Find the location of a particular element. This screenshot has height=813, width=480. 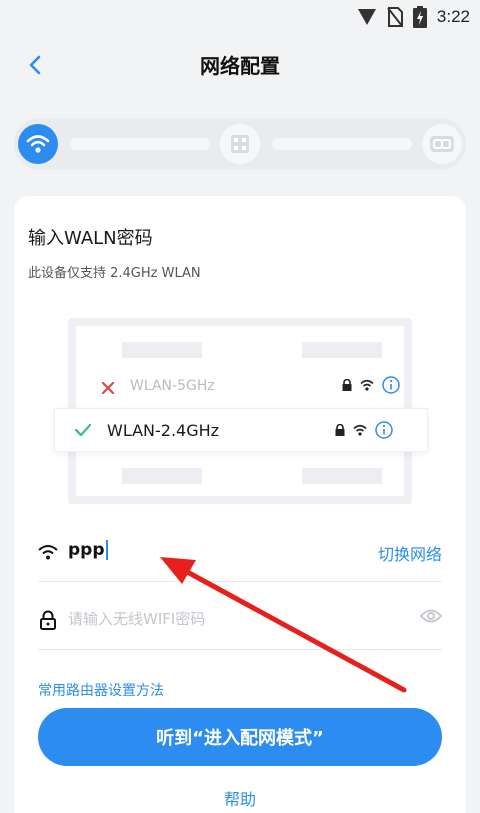

header: 网络配置 is located at coordinates (240, 65).